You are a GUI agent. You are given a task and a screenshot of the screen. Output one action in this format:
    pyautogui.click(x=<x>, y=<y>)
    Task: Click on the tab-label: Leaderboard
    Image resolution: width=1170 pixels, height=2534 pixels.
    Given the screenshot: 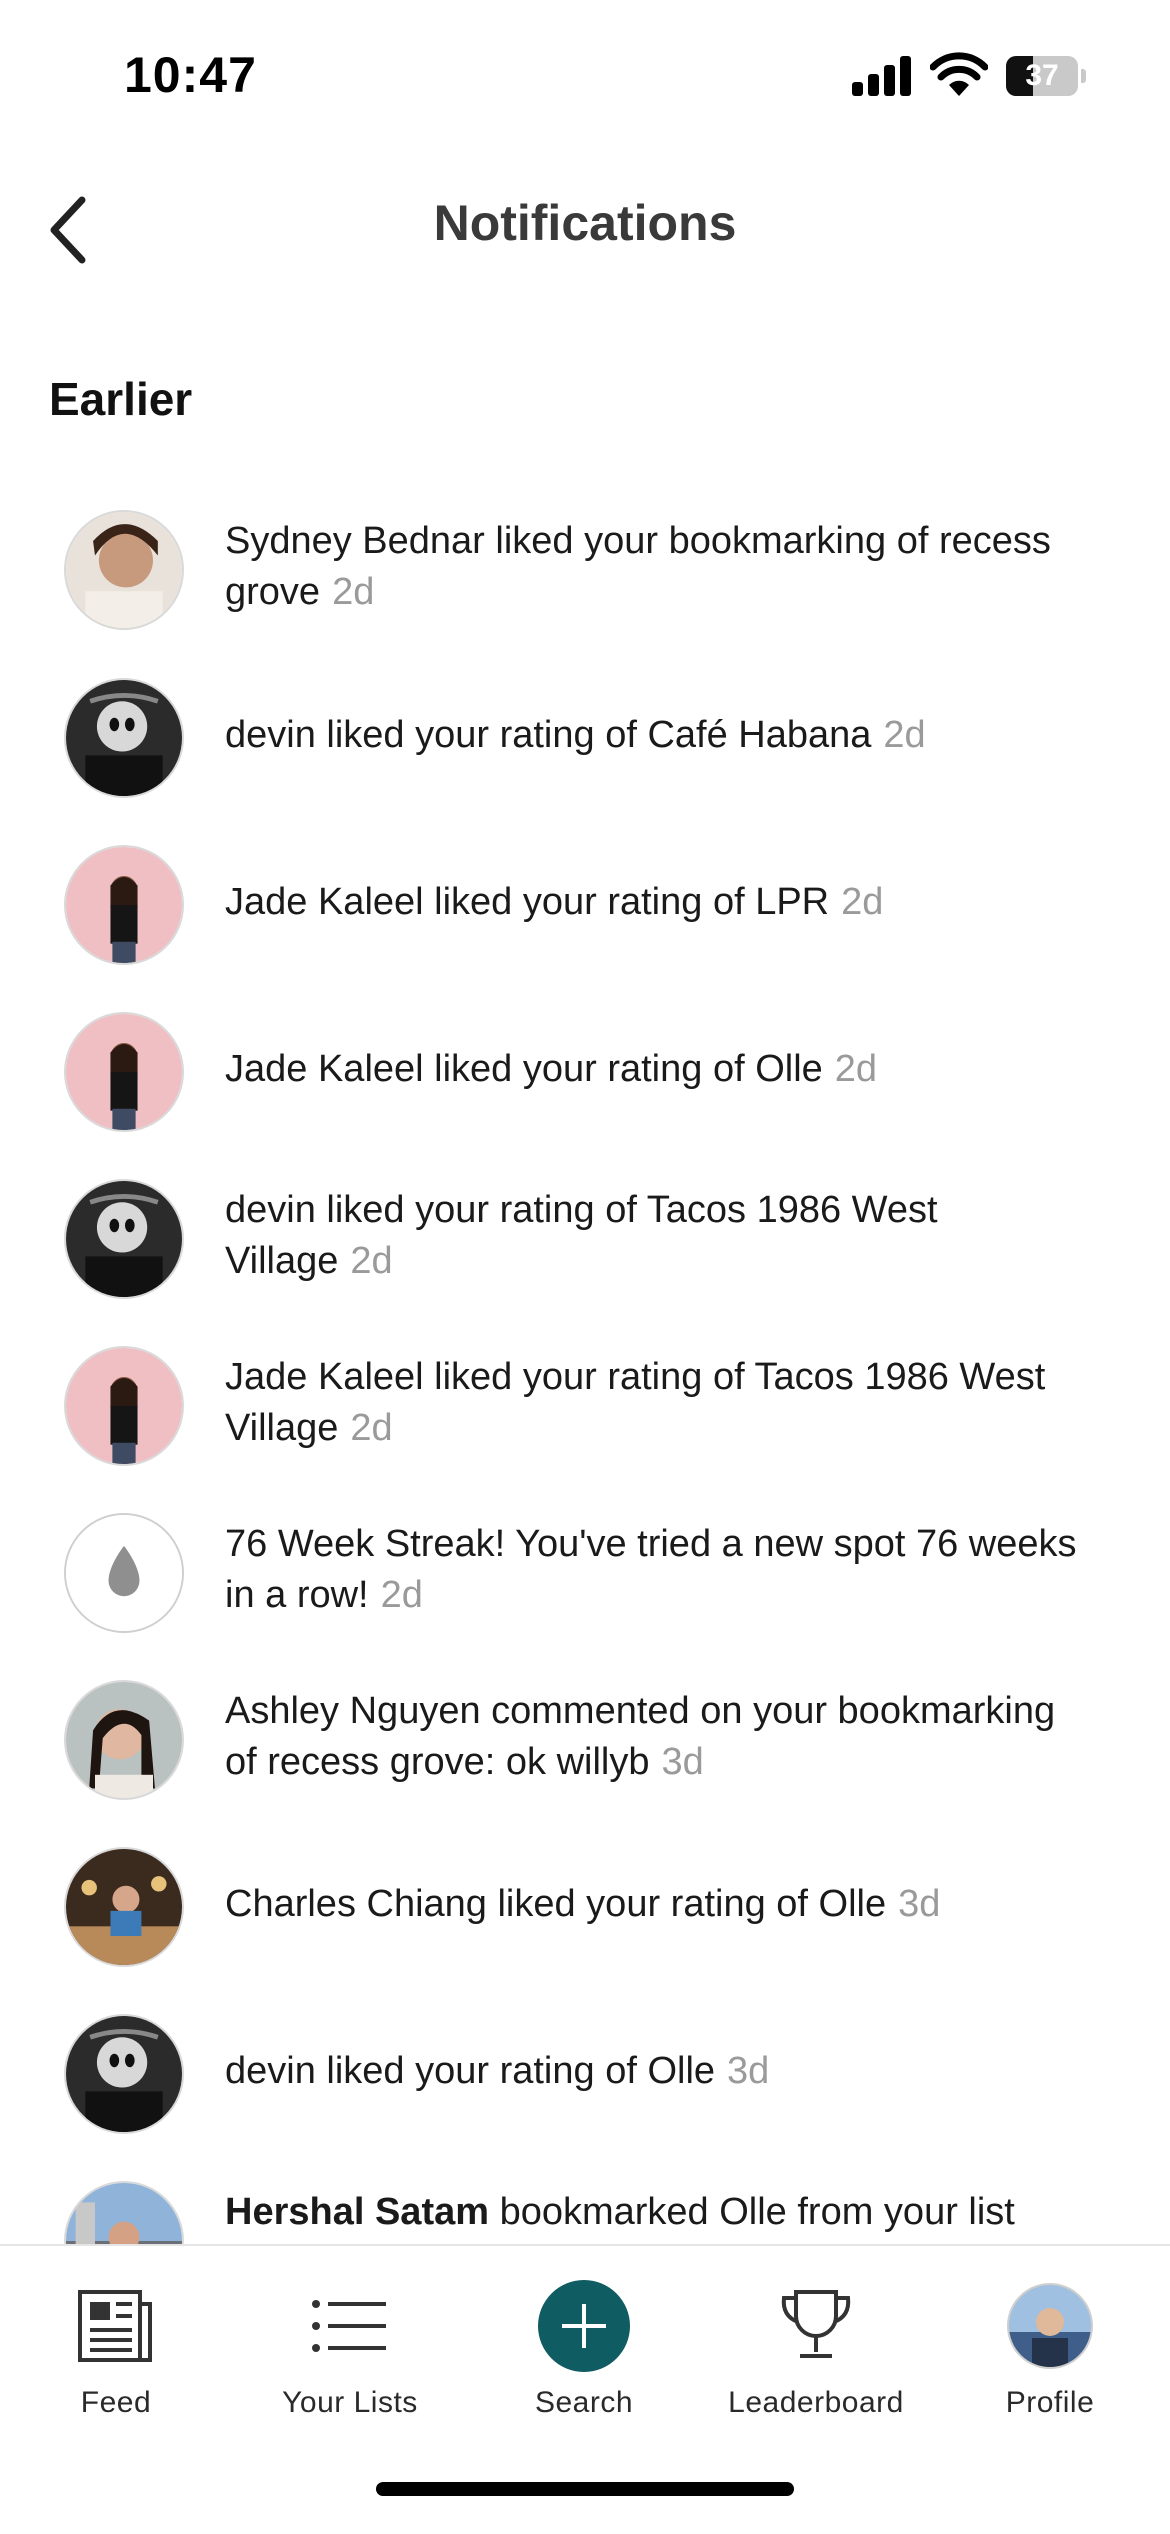 What is the action you would take?
    pyautogui.click(x=816, y=2402)
    